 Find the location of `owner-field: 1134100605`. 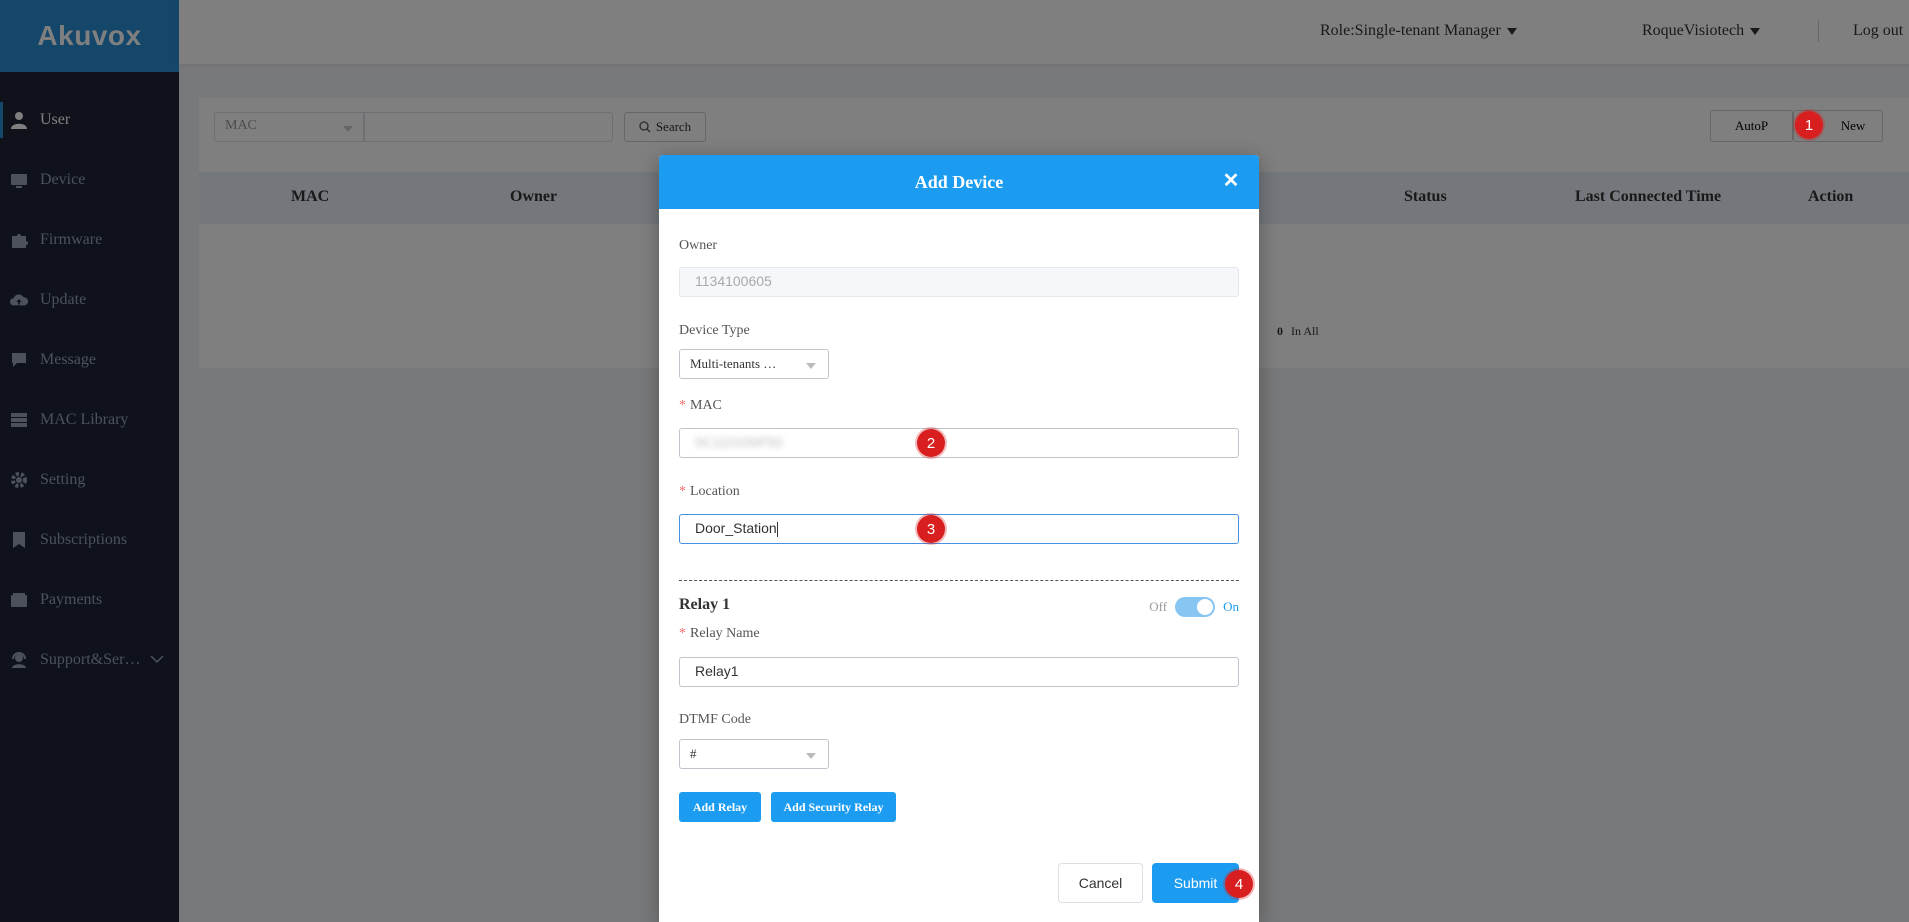

owner-field: 1134100605 is located at coordinates (959, 282).